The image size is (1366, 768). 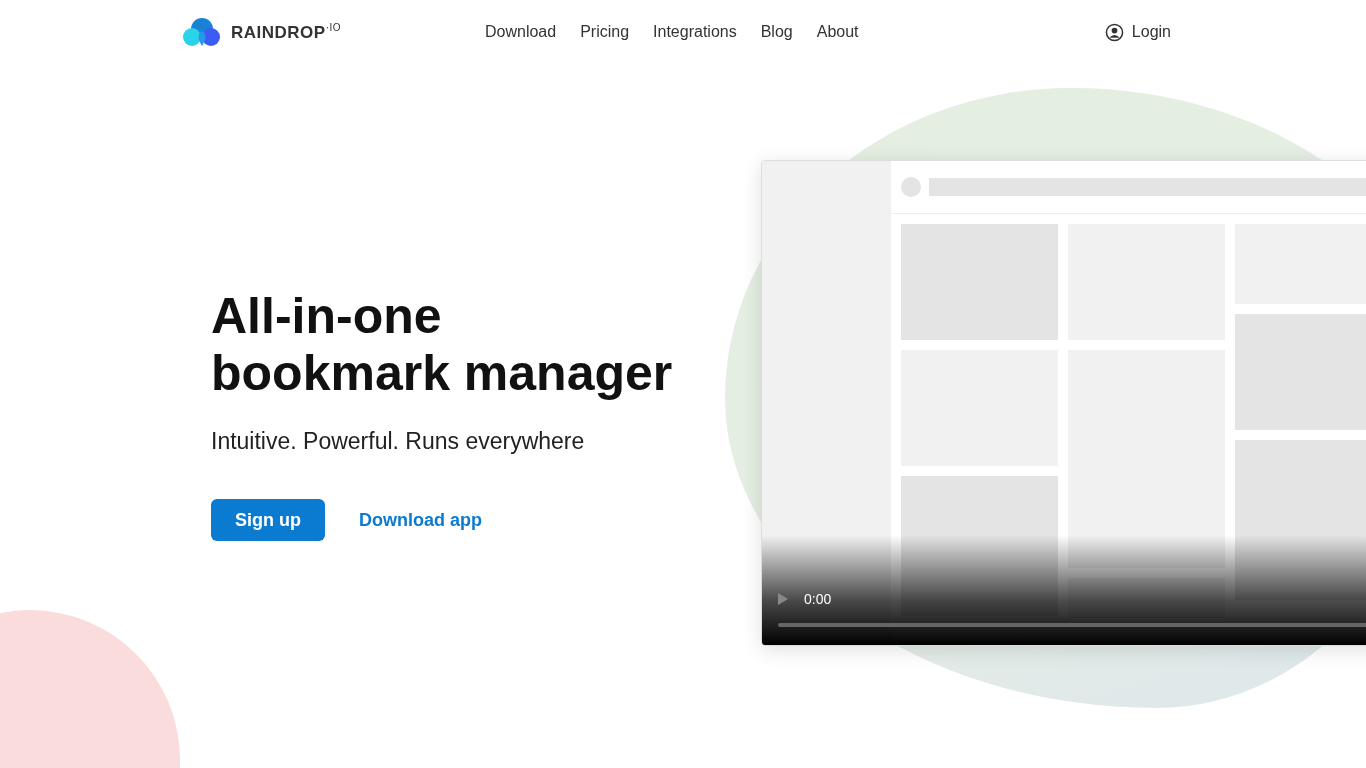 What do you see at coordinates (818, 599) in the screenshot?
I see `video-time: 0:00` at bounding box center [818, 599].